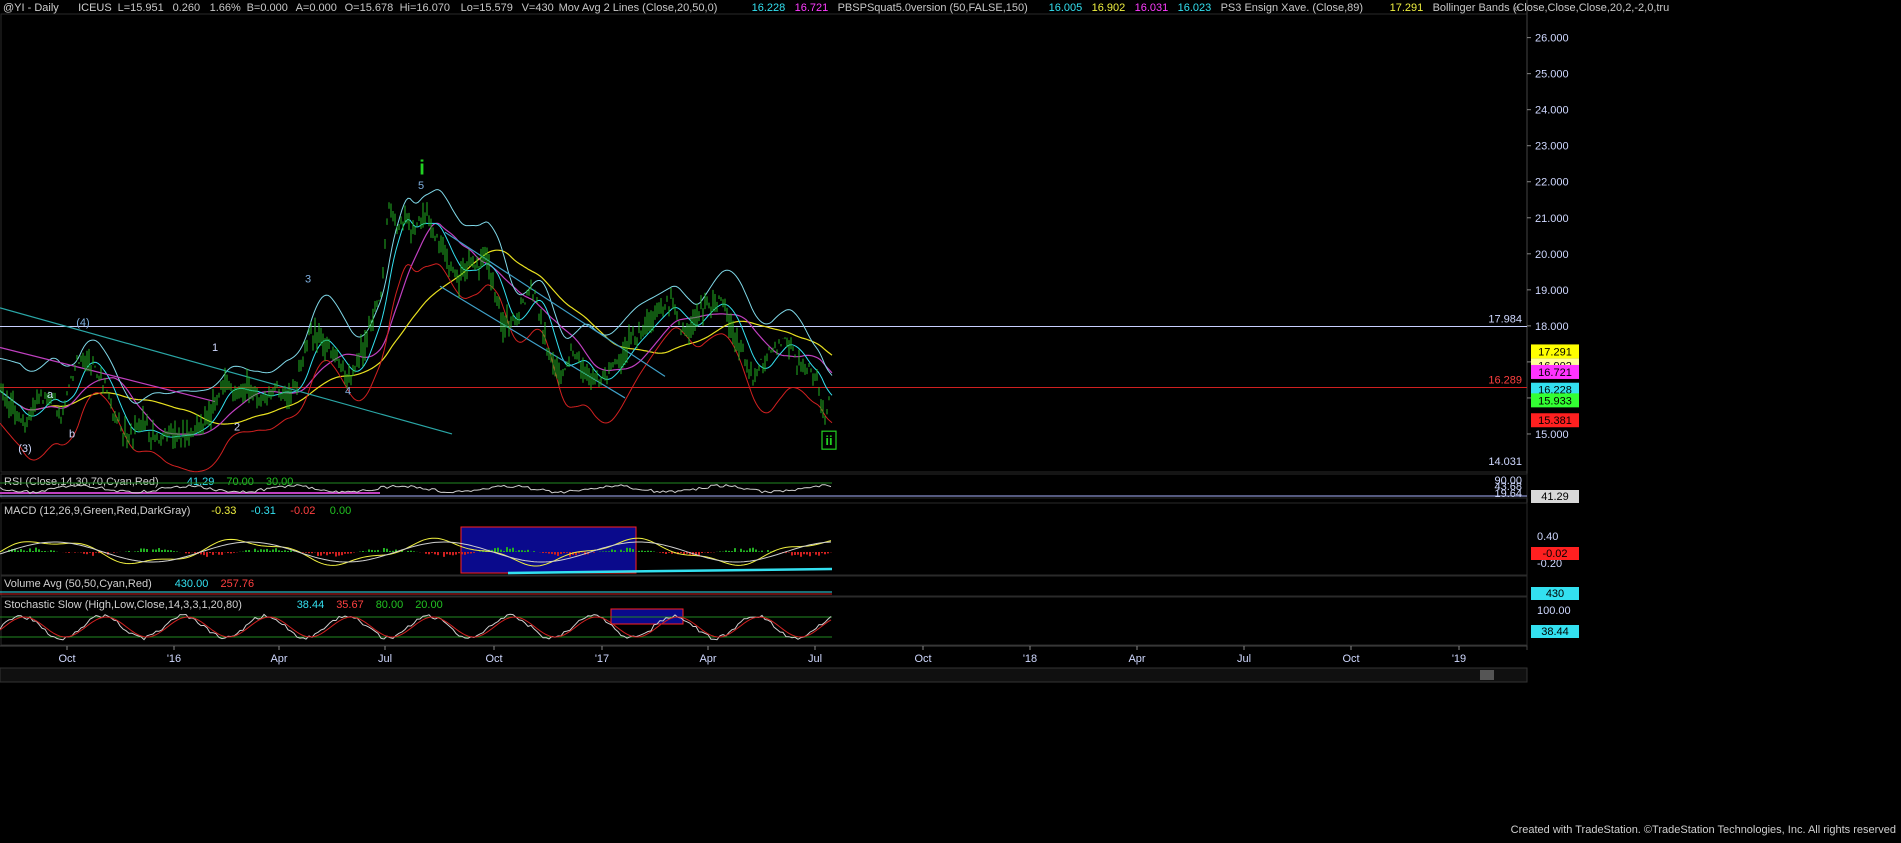 Image resolution: width=1901 pixels, height=843 pixels. I want to click on price-level-label: 14.031, so click(1505, 462).